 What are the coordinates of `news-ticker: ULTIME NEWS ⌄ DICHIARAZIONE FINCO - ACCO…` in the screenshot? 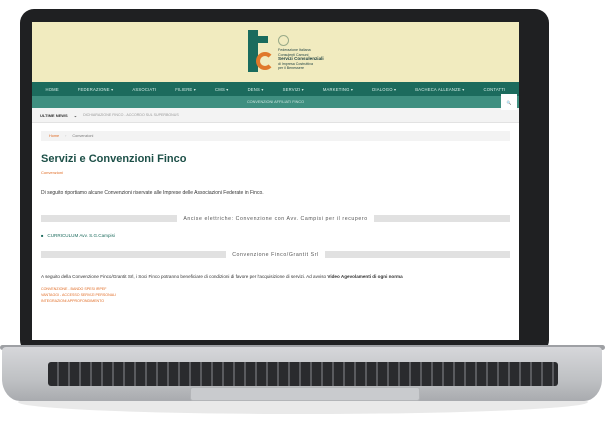 It's located at (275, 115).